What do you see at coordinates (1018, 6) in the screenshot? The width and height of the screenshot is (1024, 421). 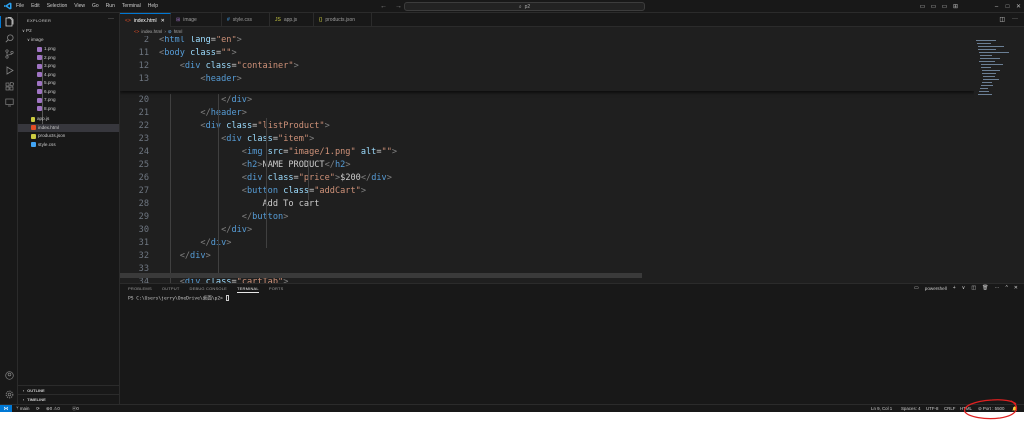 I see `close-window-icon: ✕` at bounding box center [1018, 6].